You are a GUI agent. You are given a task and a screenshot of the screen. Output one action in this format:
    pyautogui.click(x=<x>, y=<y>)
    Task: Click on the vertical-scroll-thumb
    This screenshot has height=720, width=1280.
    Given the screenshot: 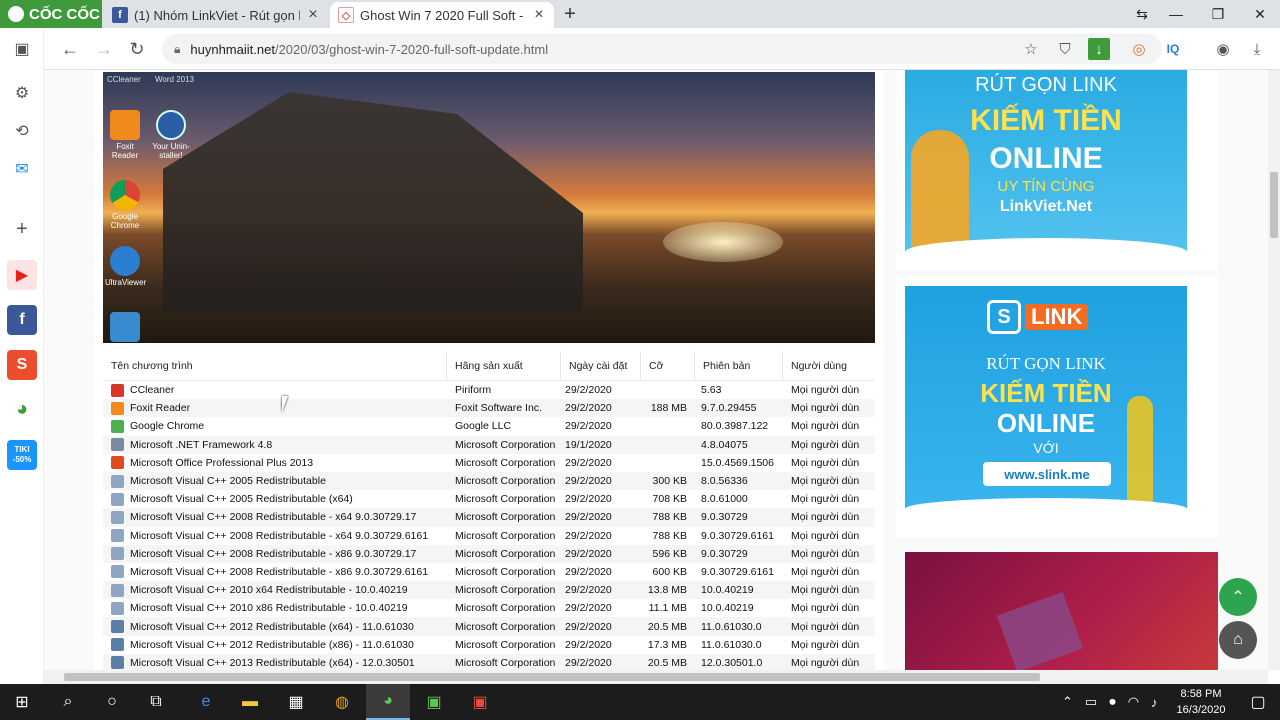 What is the action you would take?
    pyautogui.click(x=1274, y=205)
    